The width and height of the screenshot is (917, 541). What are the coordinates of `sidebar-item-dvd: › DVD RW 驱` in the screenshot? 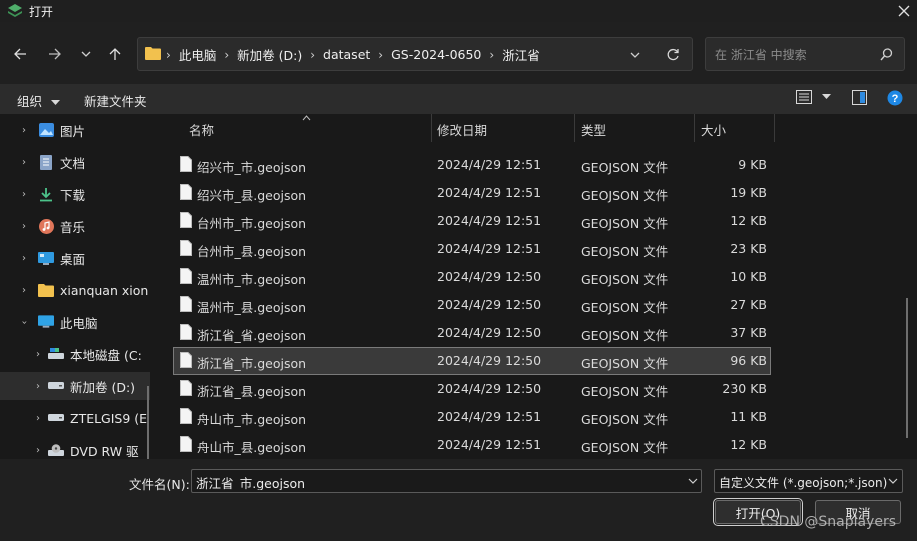 It's located at (75, 447).